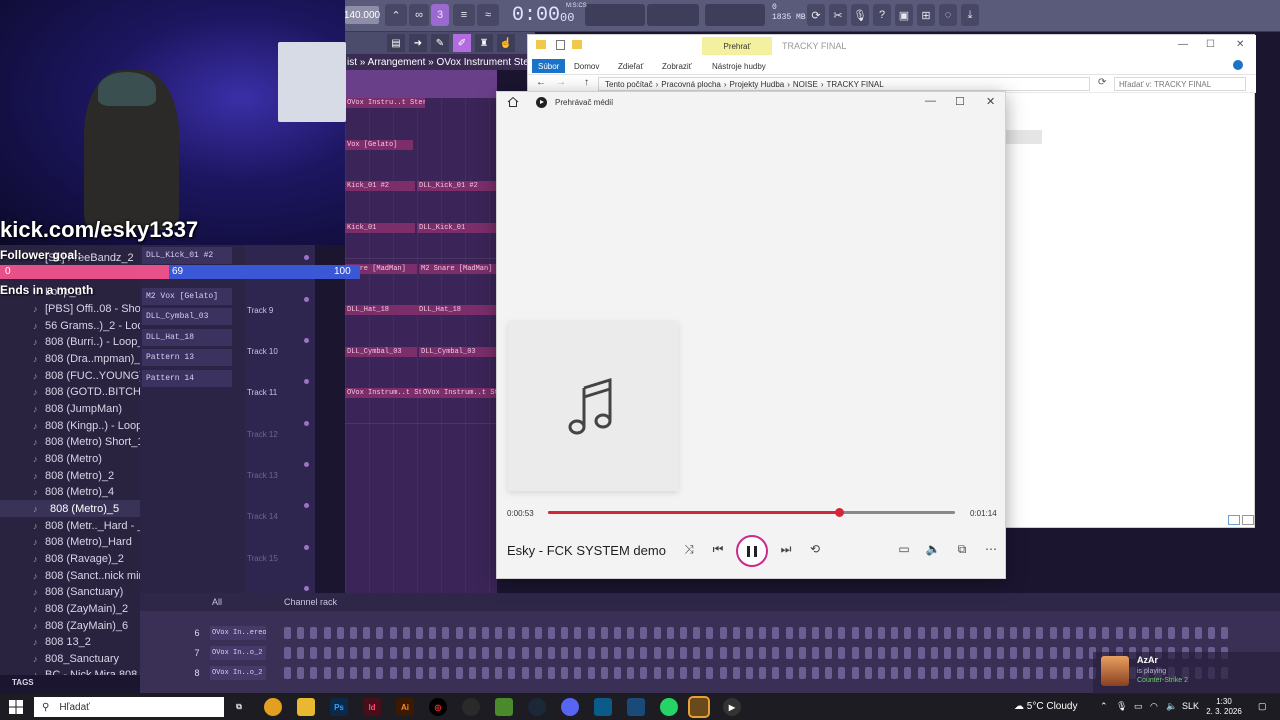 The image size is (1280, 720). I want to click on mixer-icon: ⊞, so click(926, 15).